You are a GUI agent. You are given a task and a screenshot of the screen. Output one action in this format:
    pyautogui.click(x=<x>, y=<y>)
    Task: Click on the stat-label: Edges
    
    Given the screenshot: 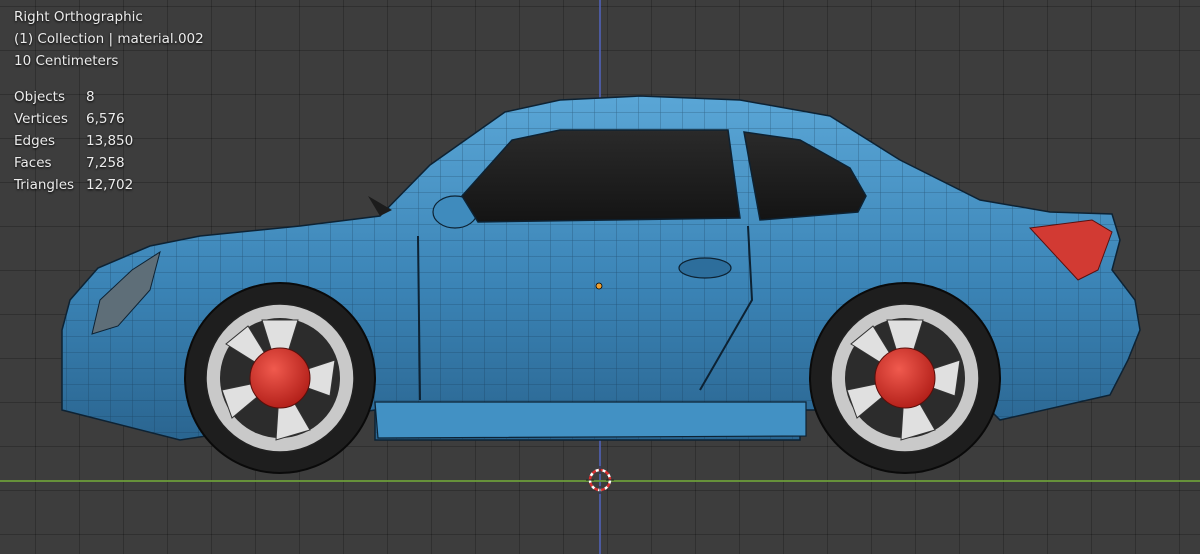 What is the action you would take?
    pyautogui.click(x=35, y=141)
    